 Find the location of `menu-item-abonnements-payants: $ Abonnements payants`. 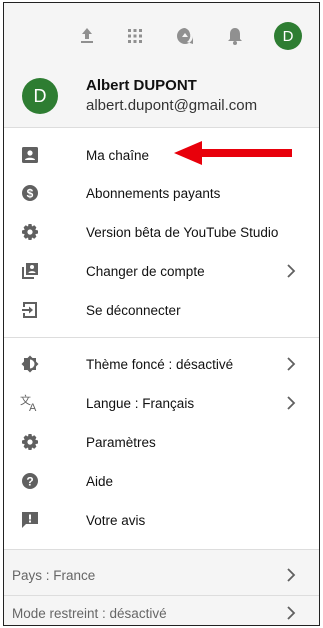

menu-item-abonnements-payants: $ Abonnements payants is located at coordinates (161, 193).